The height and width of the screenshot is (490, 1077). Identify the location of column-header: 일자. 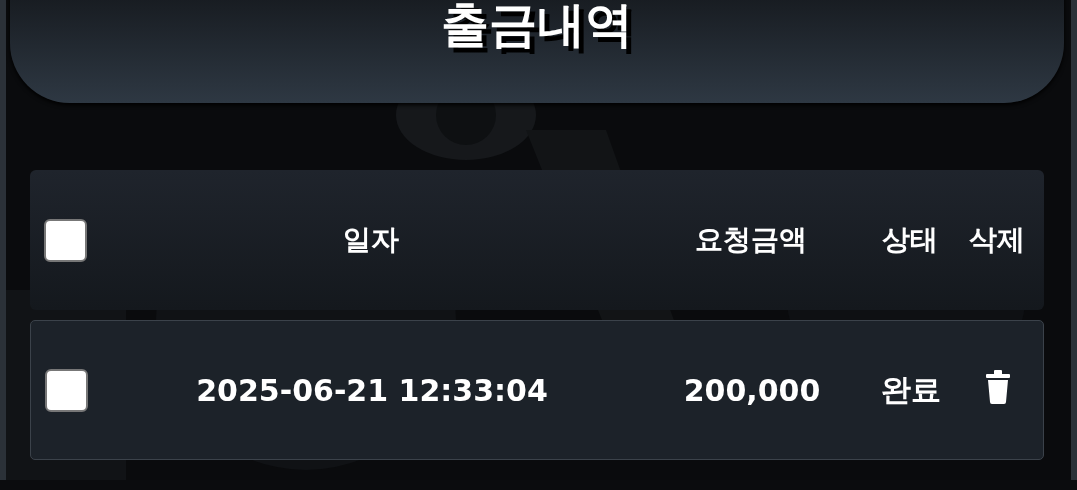
(371, 240).